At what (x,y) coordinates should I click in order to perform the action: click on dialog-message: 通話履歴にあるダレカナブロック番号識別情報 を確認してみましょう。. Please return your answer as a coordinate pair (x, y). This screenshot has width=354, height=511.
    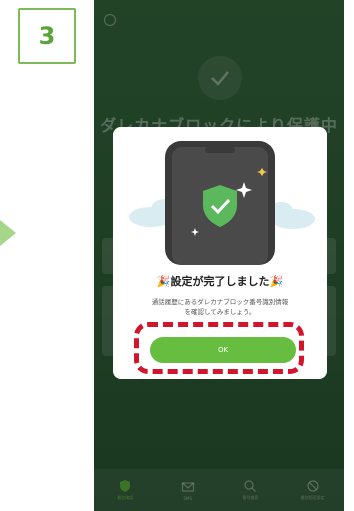
    Looking at the image, I should click on (220, 307).